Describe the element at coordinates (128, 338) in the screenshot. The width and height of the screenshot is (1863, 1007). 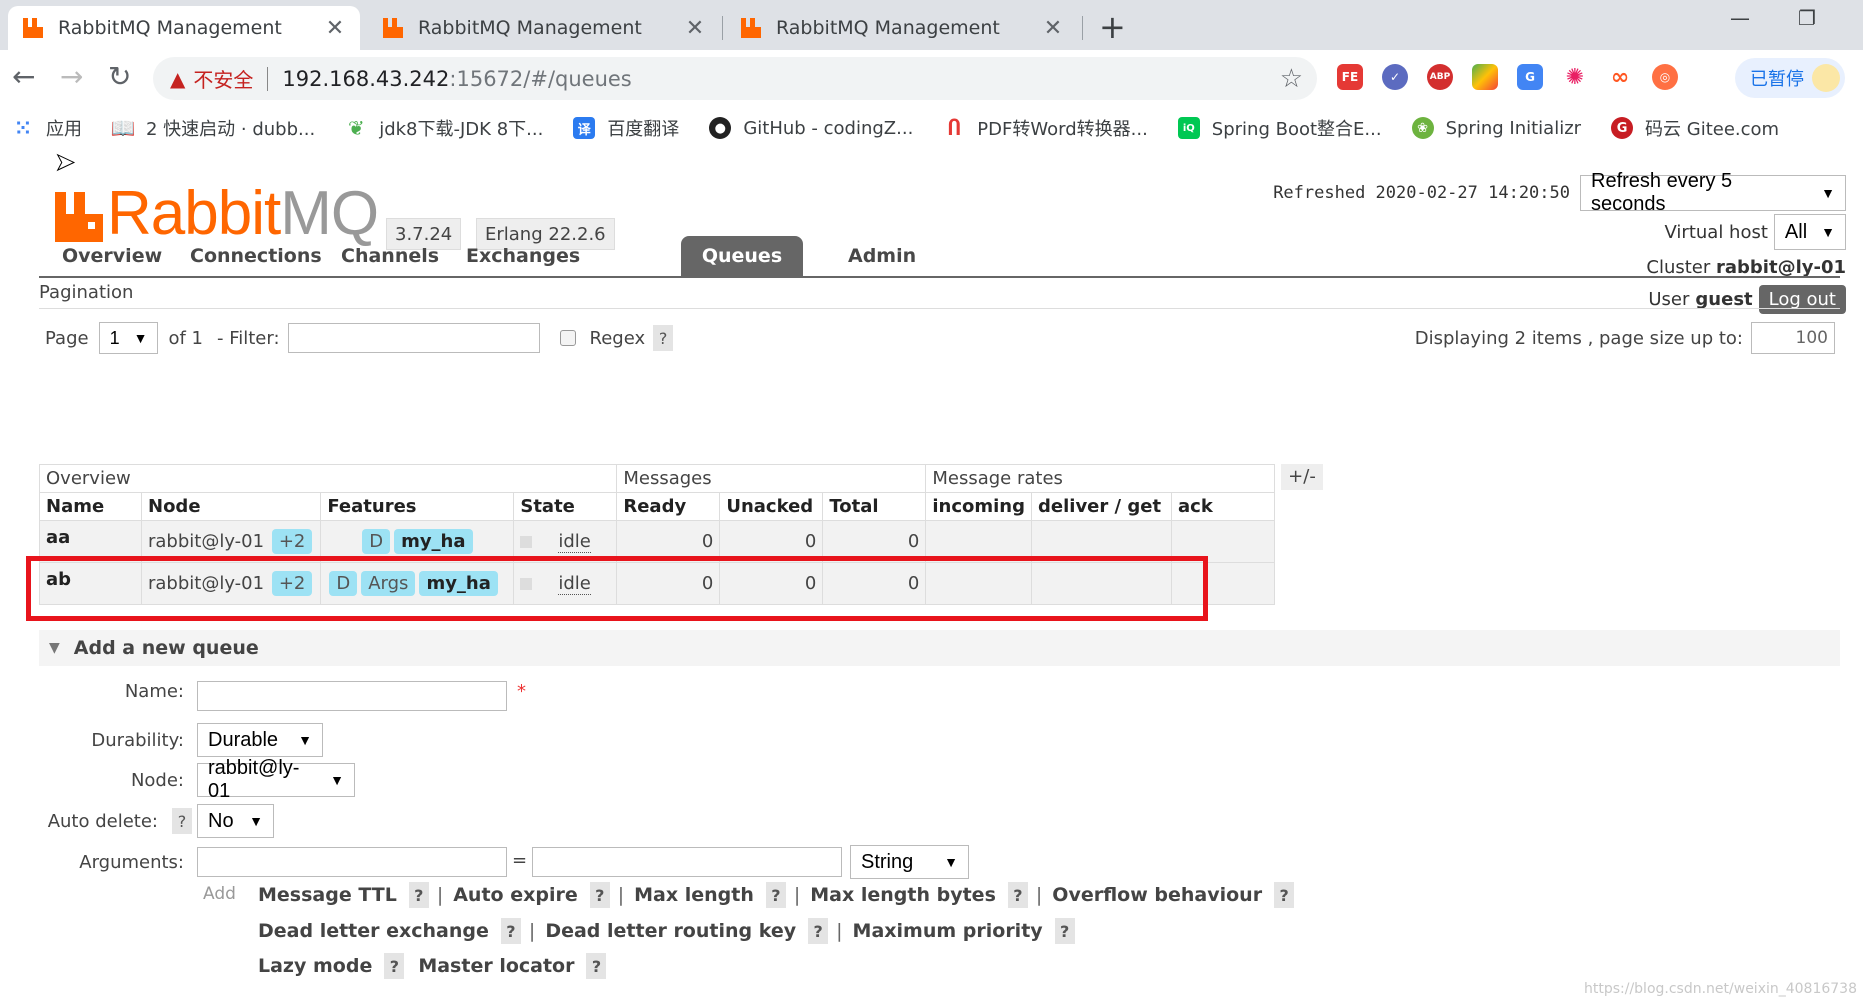
I see `page-select: 1 ▼` at that location.